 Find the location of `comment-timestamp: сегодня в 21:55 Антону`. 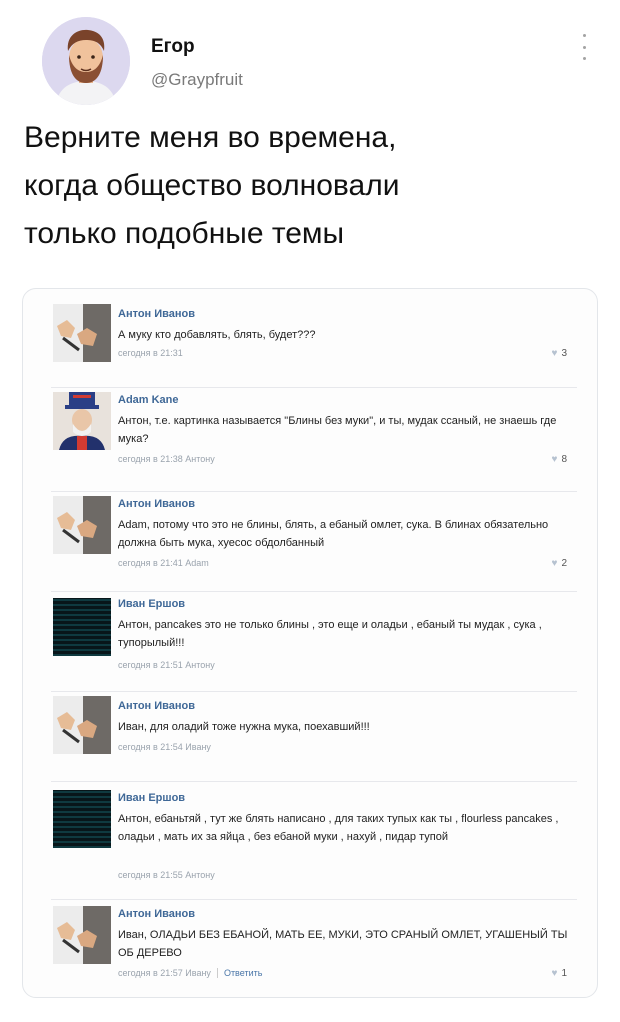

comment-timestamp: сегодня в 21:55 Антону is located at coordinates (166, 875).